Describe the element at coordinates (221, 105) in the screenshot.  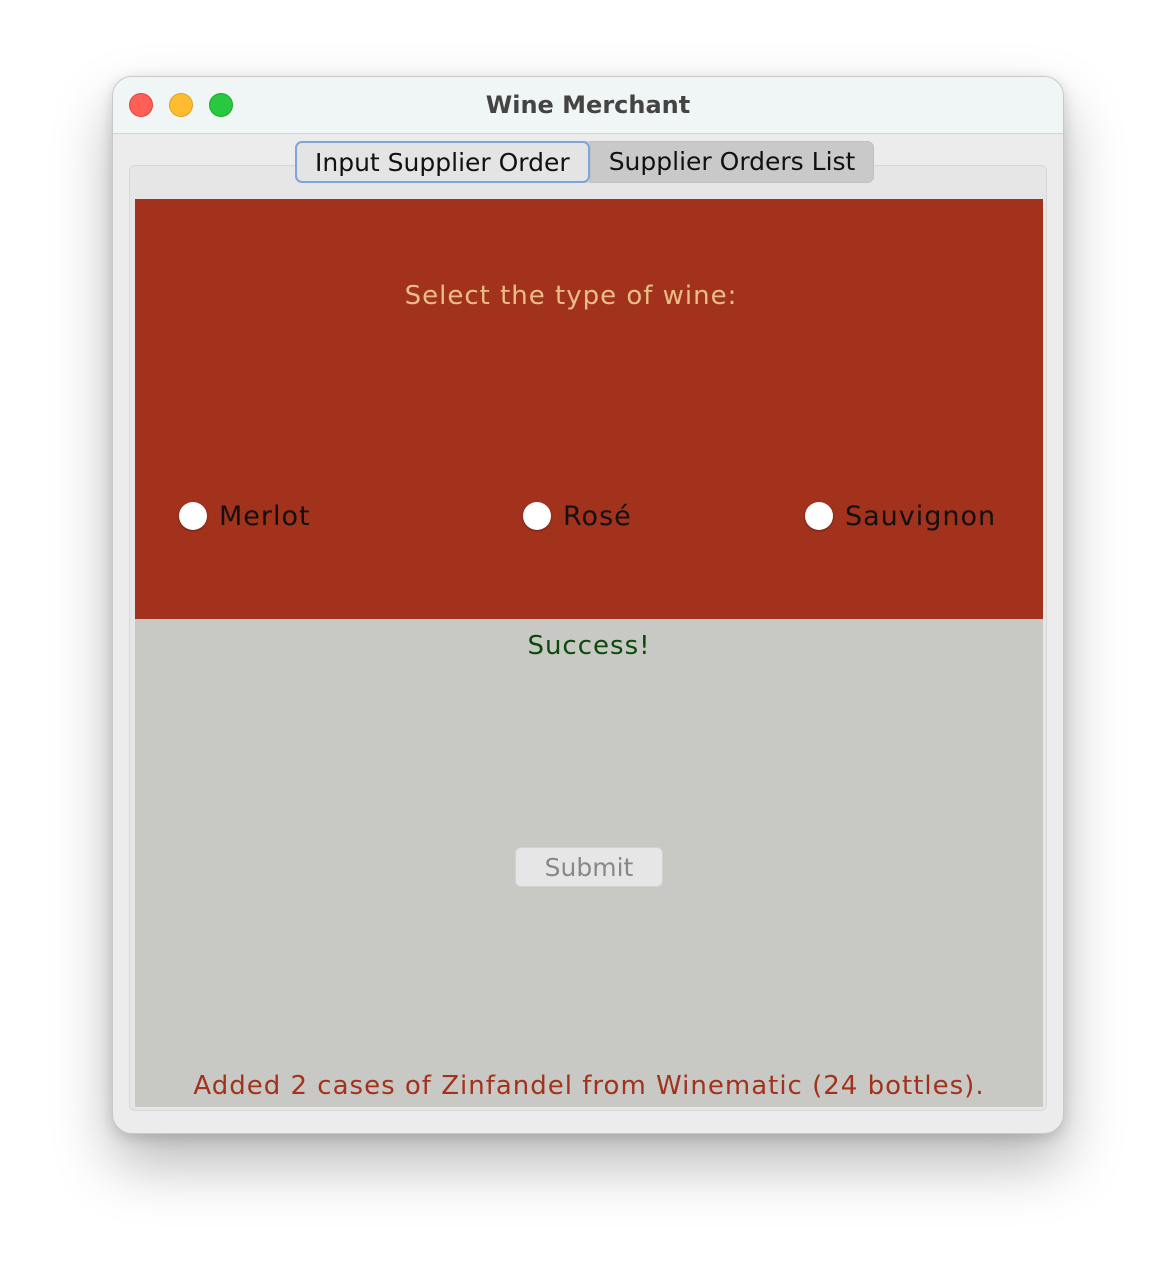
I see `zoom-window-button` at that location.